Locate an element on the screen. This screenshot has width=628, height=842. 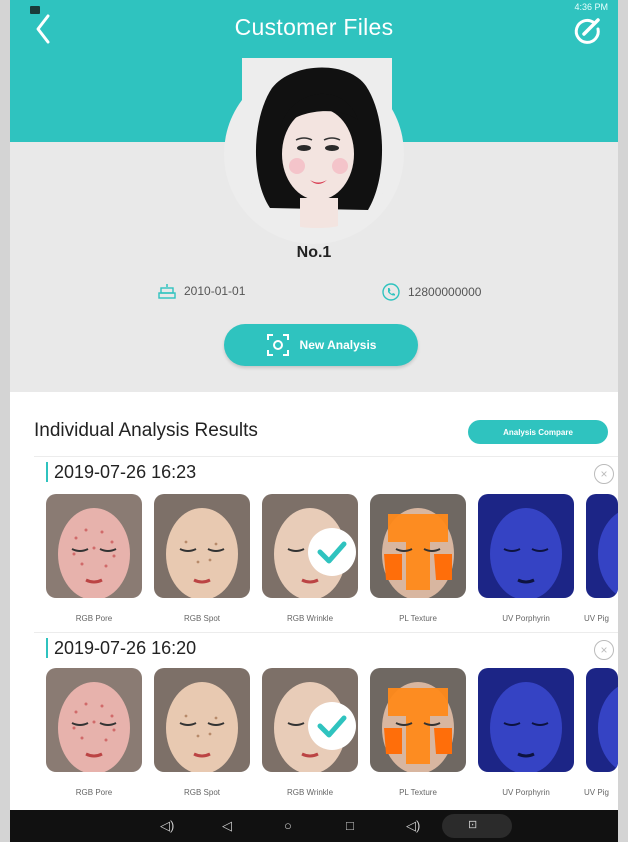
analysis-compare-button: Analysis Compare is located at coordinates (538, 432).